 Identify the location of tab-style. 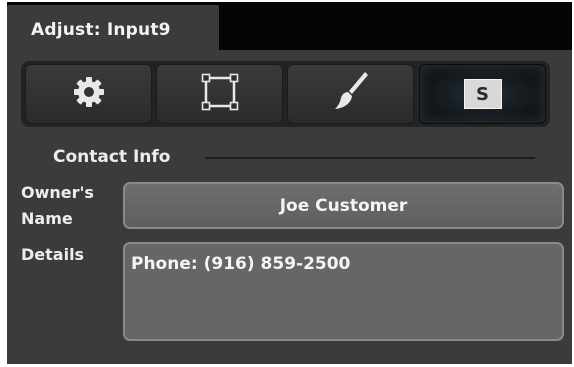
(350, 94).